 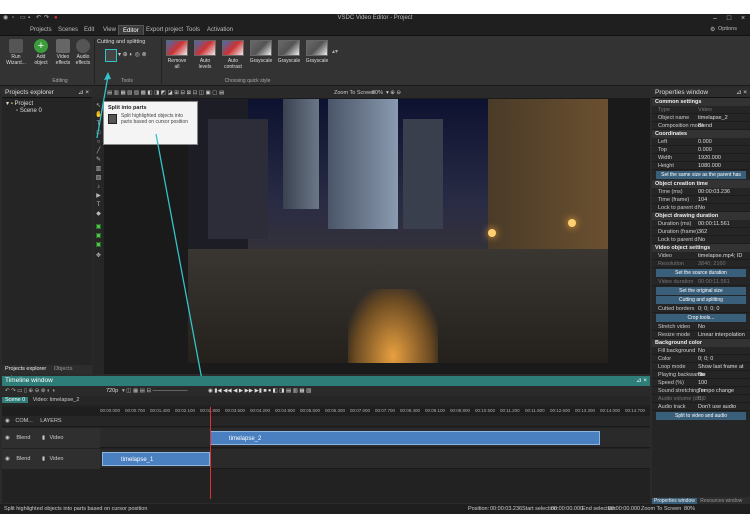 What do you see at coordinates (220, 30) in the screenshot?
I see `menu-activation: Activation` at bounding box center [220, 30].